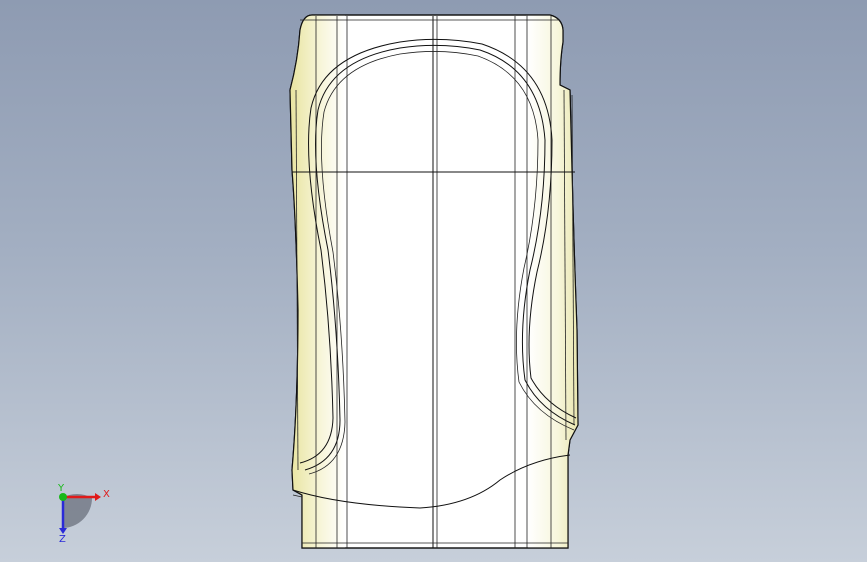 The width and height of the screenshot is (867, 562). Describe the element at coordinates (63, 497) in the screenshot. I see `y-axis-dot` at that location.